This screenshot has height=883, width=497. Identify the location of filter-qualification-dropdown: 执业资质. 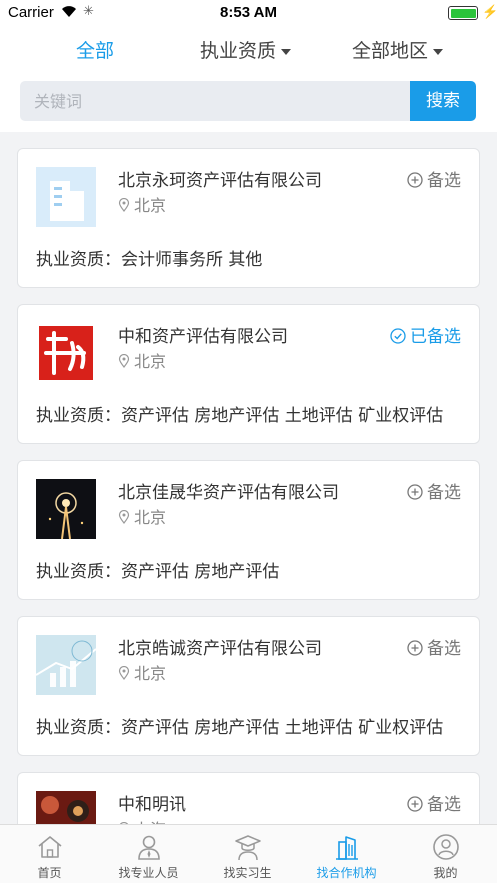
(246, 49).